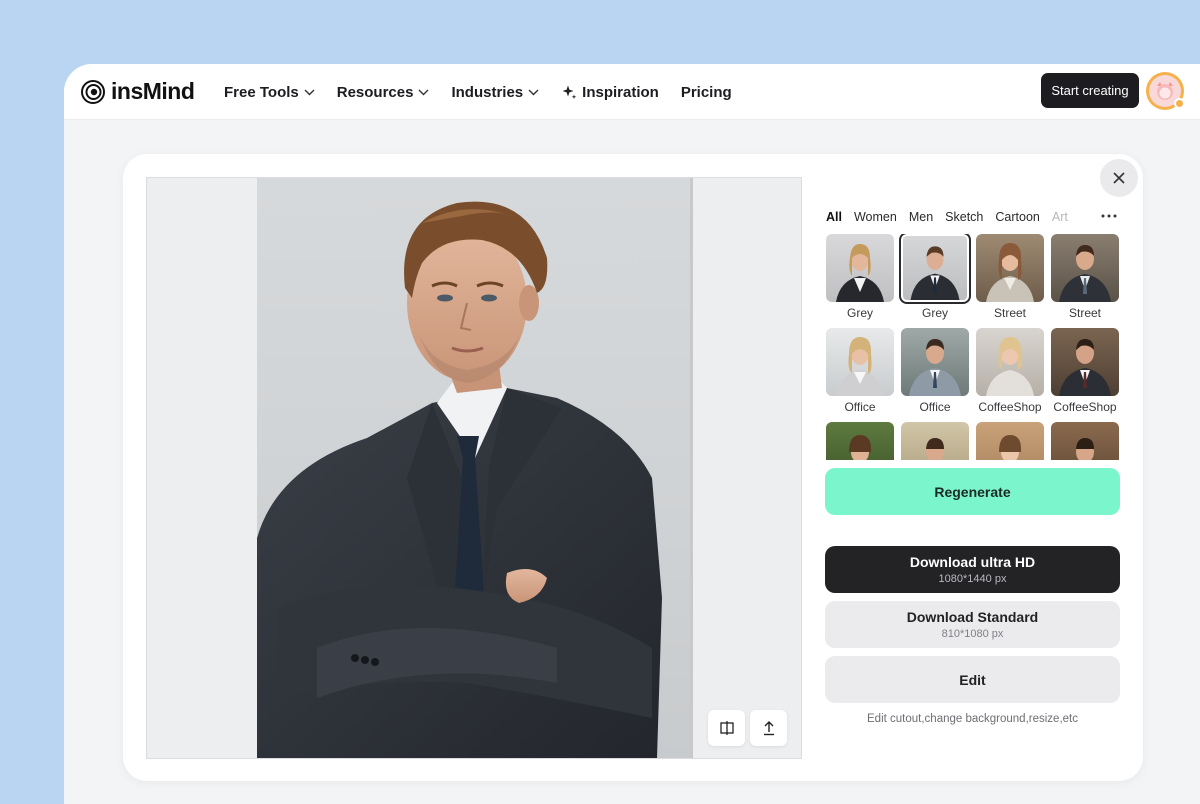  I want to click on button-title: Download Standard, so click(972, 617).